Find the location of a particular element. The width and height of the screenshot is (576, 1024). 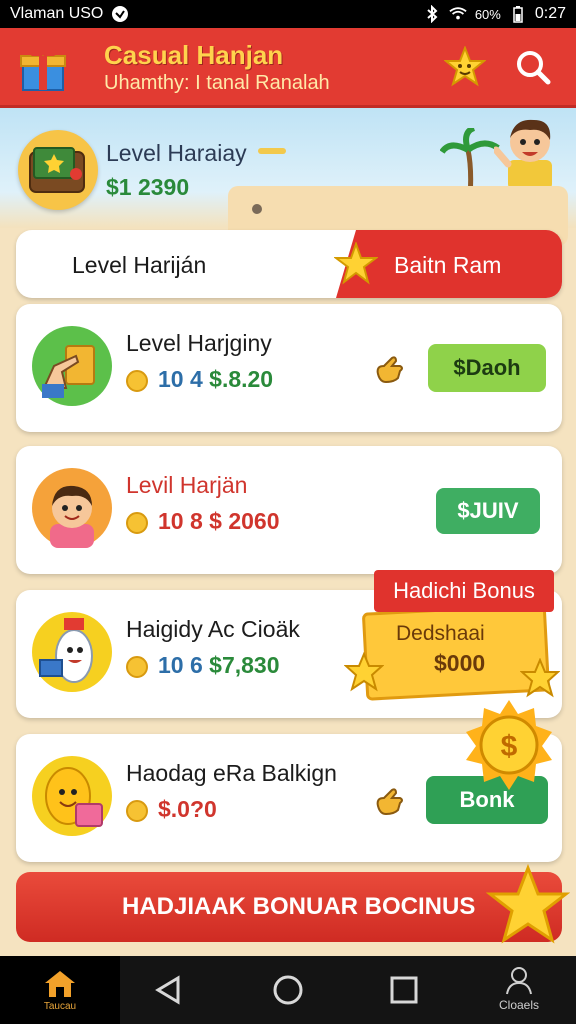

bonus-badge: Hadichi Bonus Dedshaai $000 is located at coordinates (452, 636).